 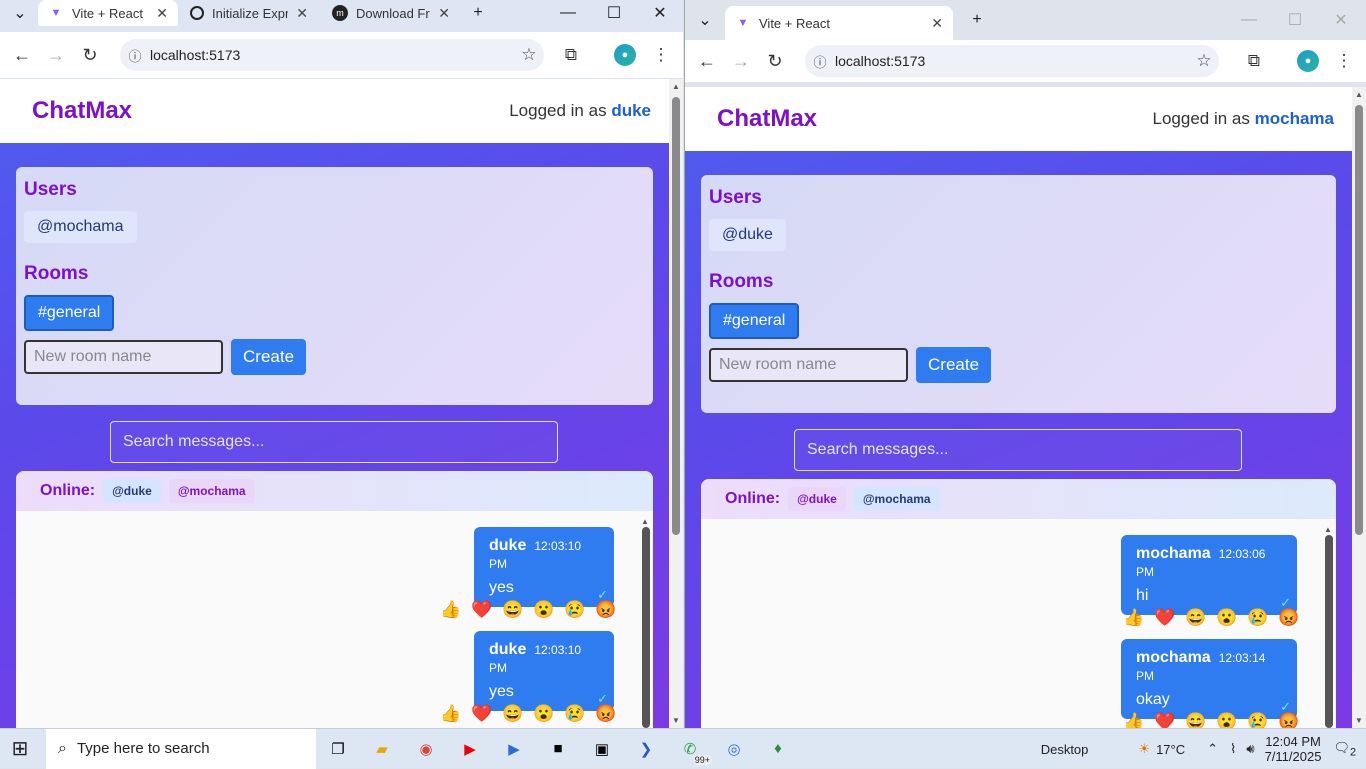 I want to click on reaction-bar: 👍 ❤️ 😄 😮 😢 😡, so click(x=1209, y=618).